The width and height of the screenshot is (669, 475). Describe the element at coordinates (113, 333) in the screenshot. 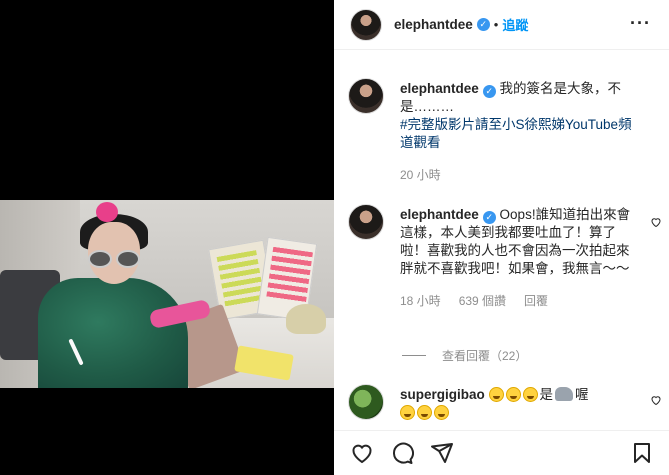

I see `video-person` at that location.